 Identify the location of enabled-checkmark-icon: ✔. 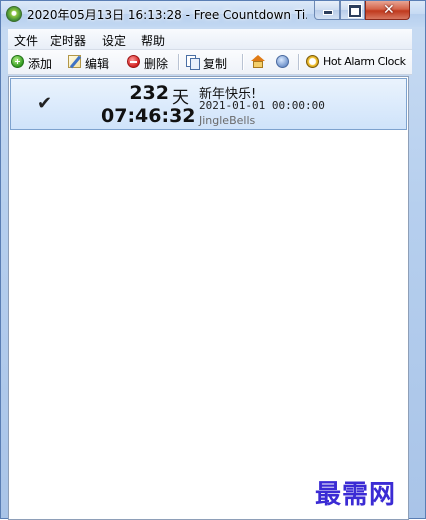
(44, 103).